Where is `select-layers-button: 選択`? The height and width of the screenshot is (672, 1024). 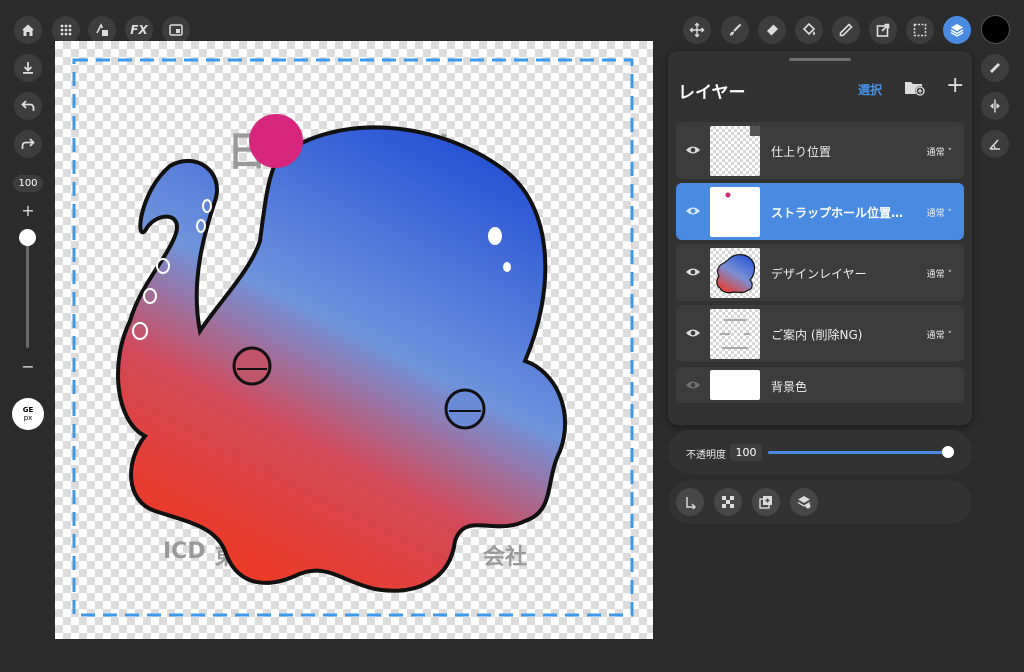
select-layers-button: 選択 is located at coordinates (870, 89).